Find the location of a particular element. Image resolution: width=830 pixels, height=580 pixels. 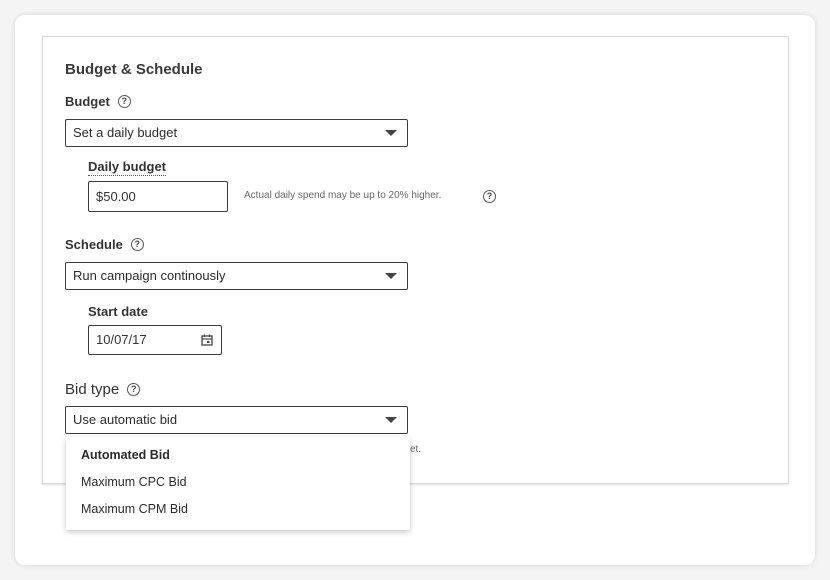

budget-label-row: Budget ? is located at coordinates (98, 101).